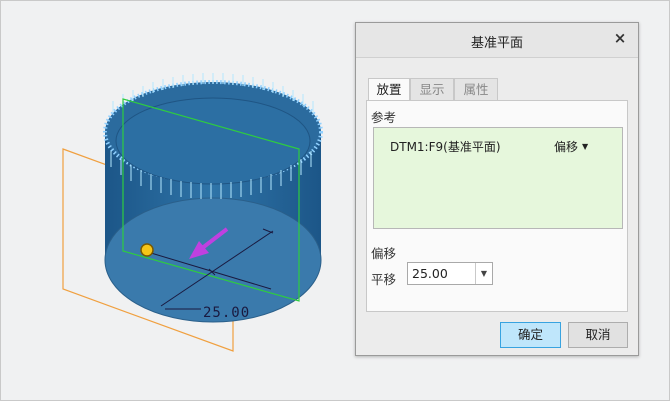 Image resolution: width=670 pixels, height=402 pixels. I want to click on translation-combobox: 25.00 ▼, so click(450, 273).